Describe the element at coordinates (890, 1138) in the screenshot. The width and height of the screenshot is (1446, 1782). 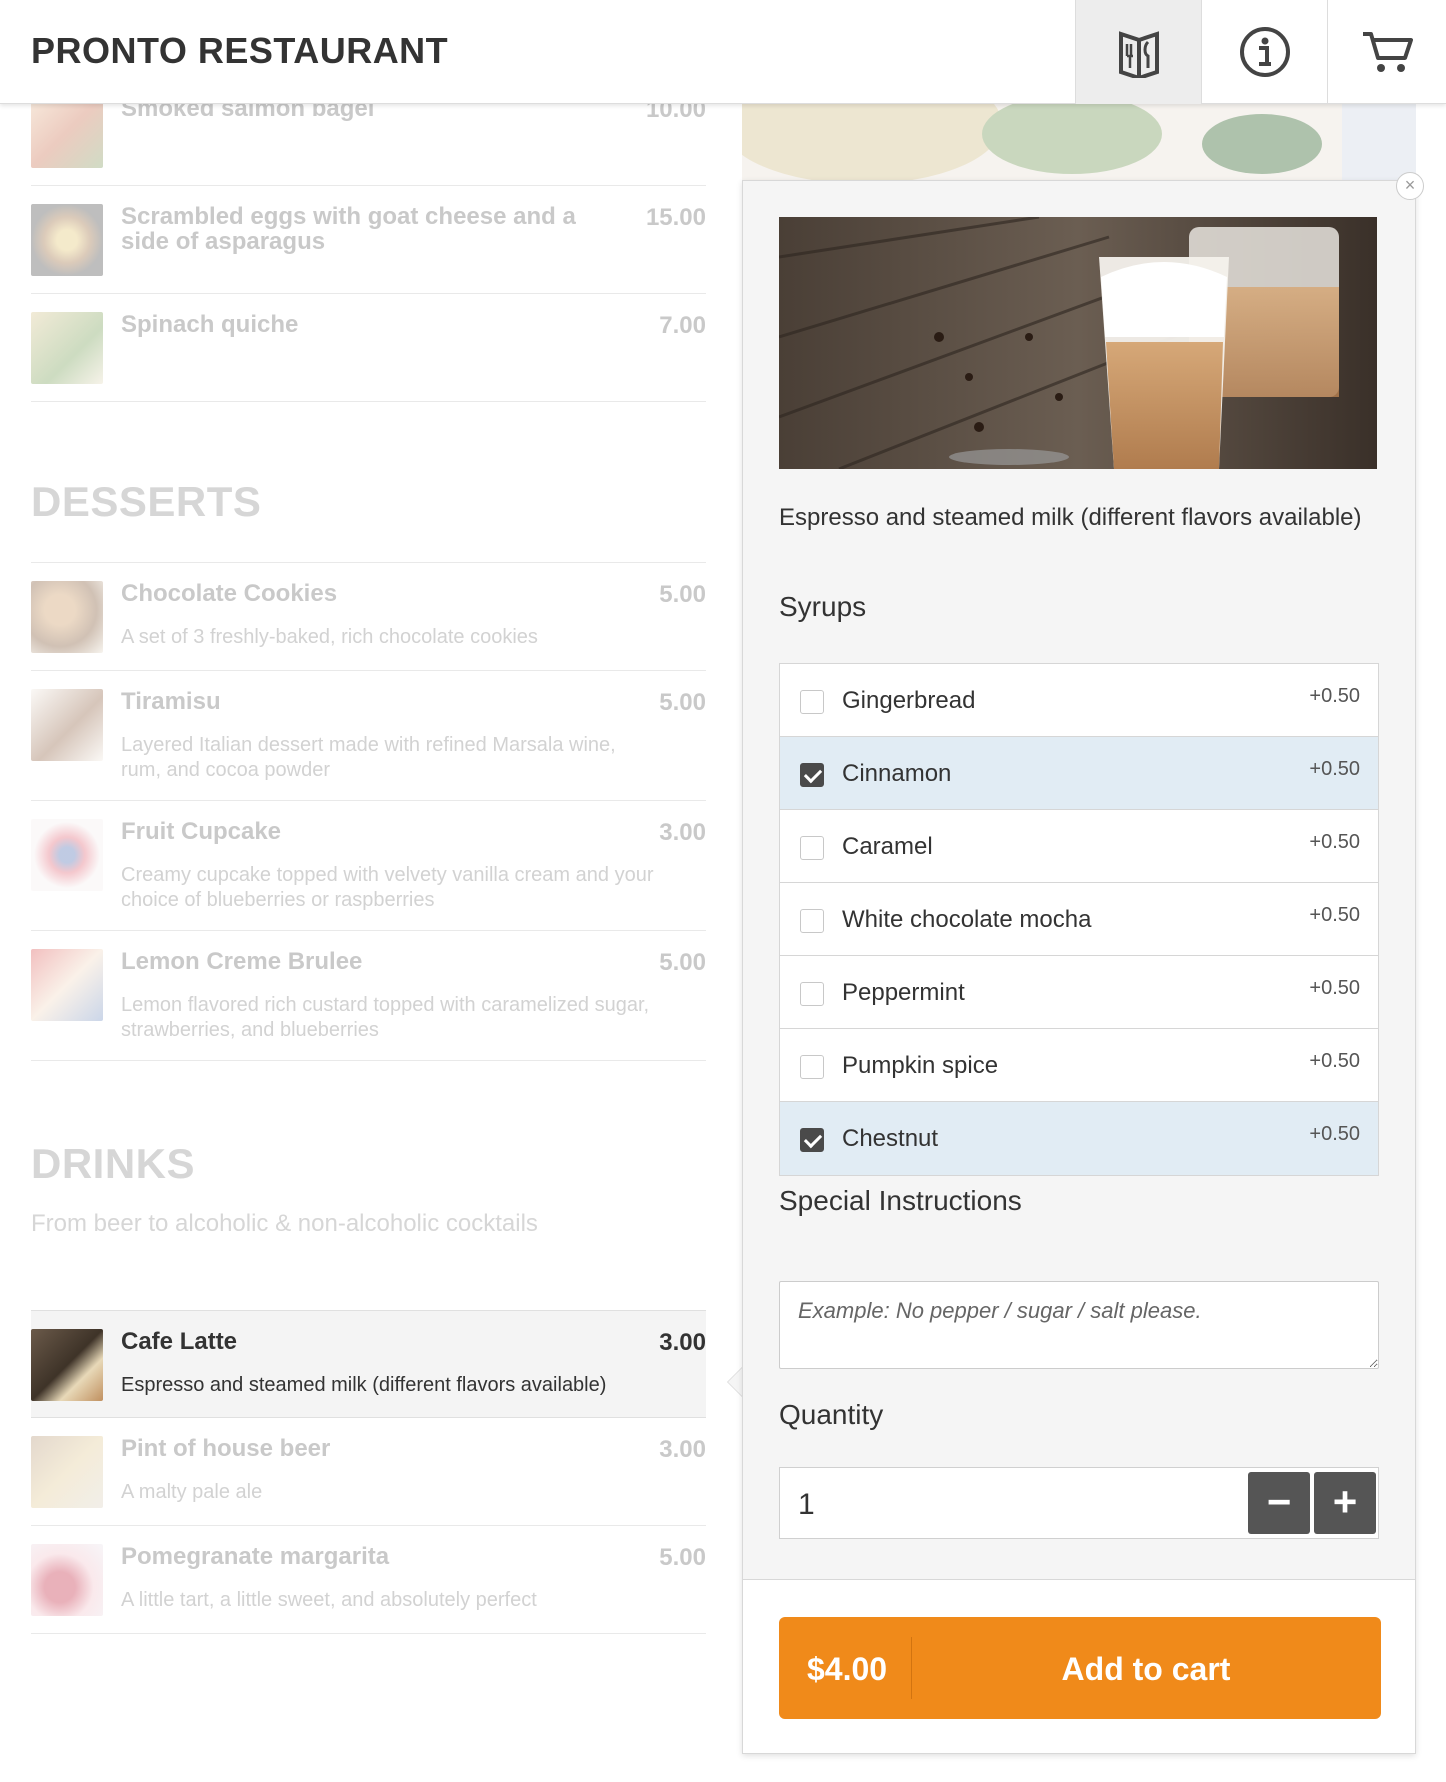
I see `option-label: Chestnut` at that location.